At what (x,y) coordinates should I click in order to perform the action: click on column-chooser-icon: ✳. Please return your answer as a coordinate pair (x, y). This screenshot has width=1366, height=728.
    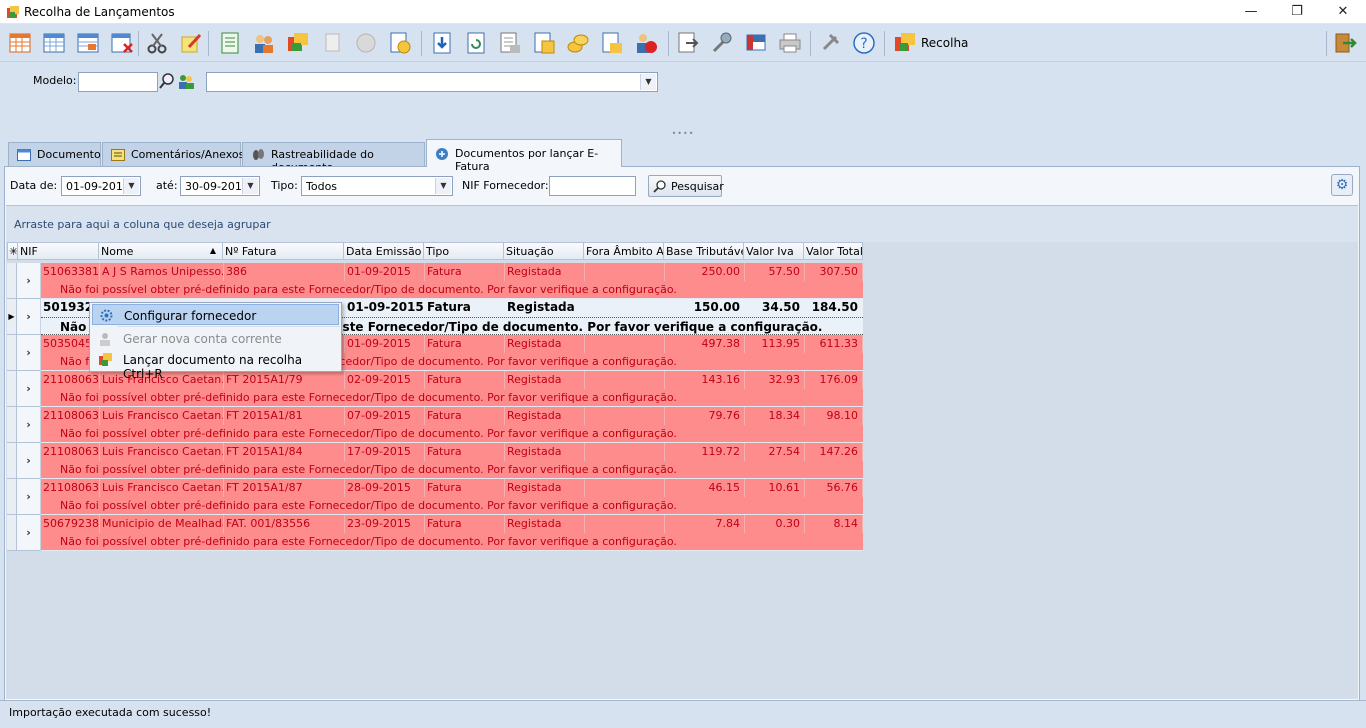
    Looking at the image, I should click on (12, 251).